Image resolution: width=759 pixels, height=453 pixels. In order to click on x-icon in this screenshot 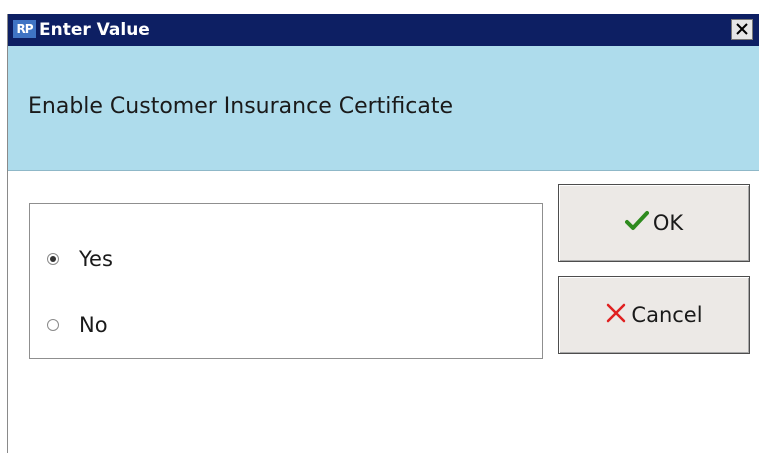, I will do `click(616, 315)`.